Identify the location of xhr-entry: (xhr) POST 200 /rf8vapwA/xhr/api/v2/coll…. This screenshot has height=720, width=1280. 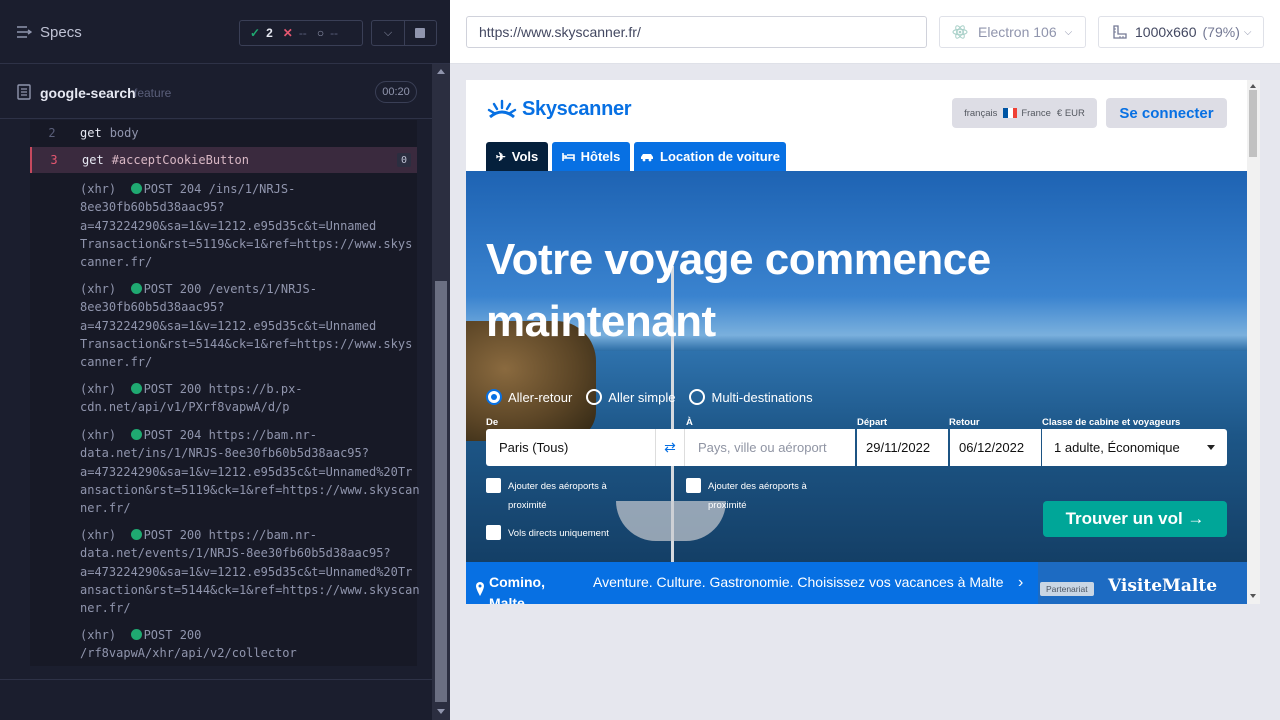
(247, 644).